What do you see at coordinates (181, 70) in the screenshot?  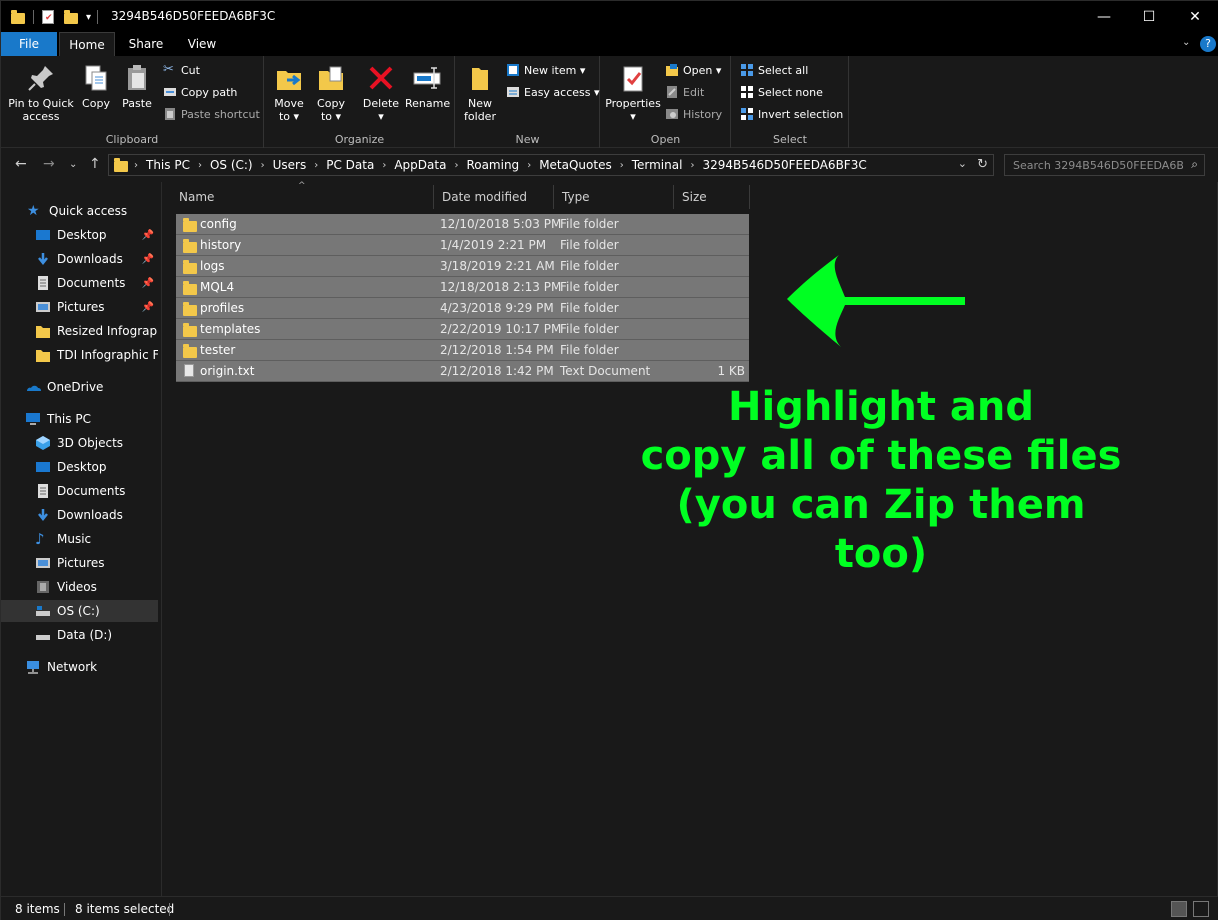 I see `cut-button: ✂ Cut` at bounding box center [181, 70].